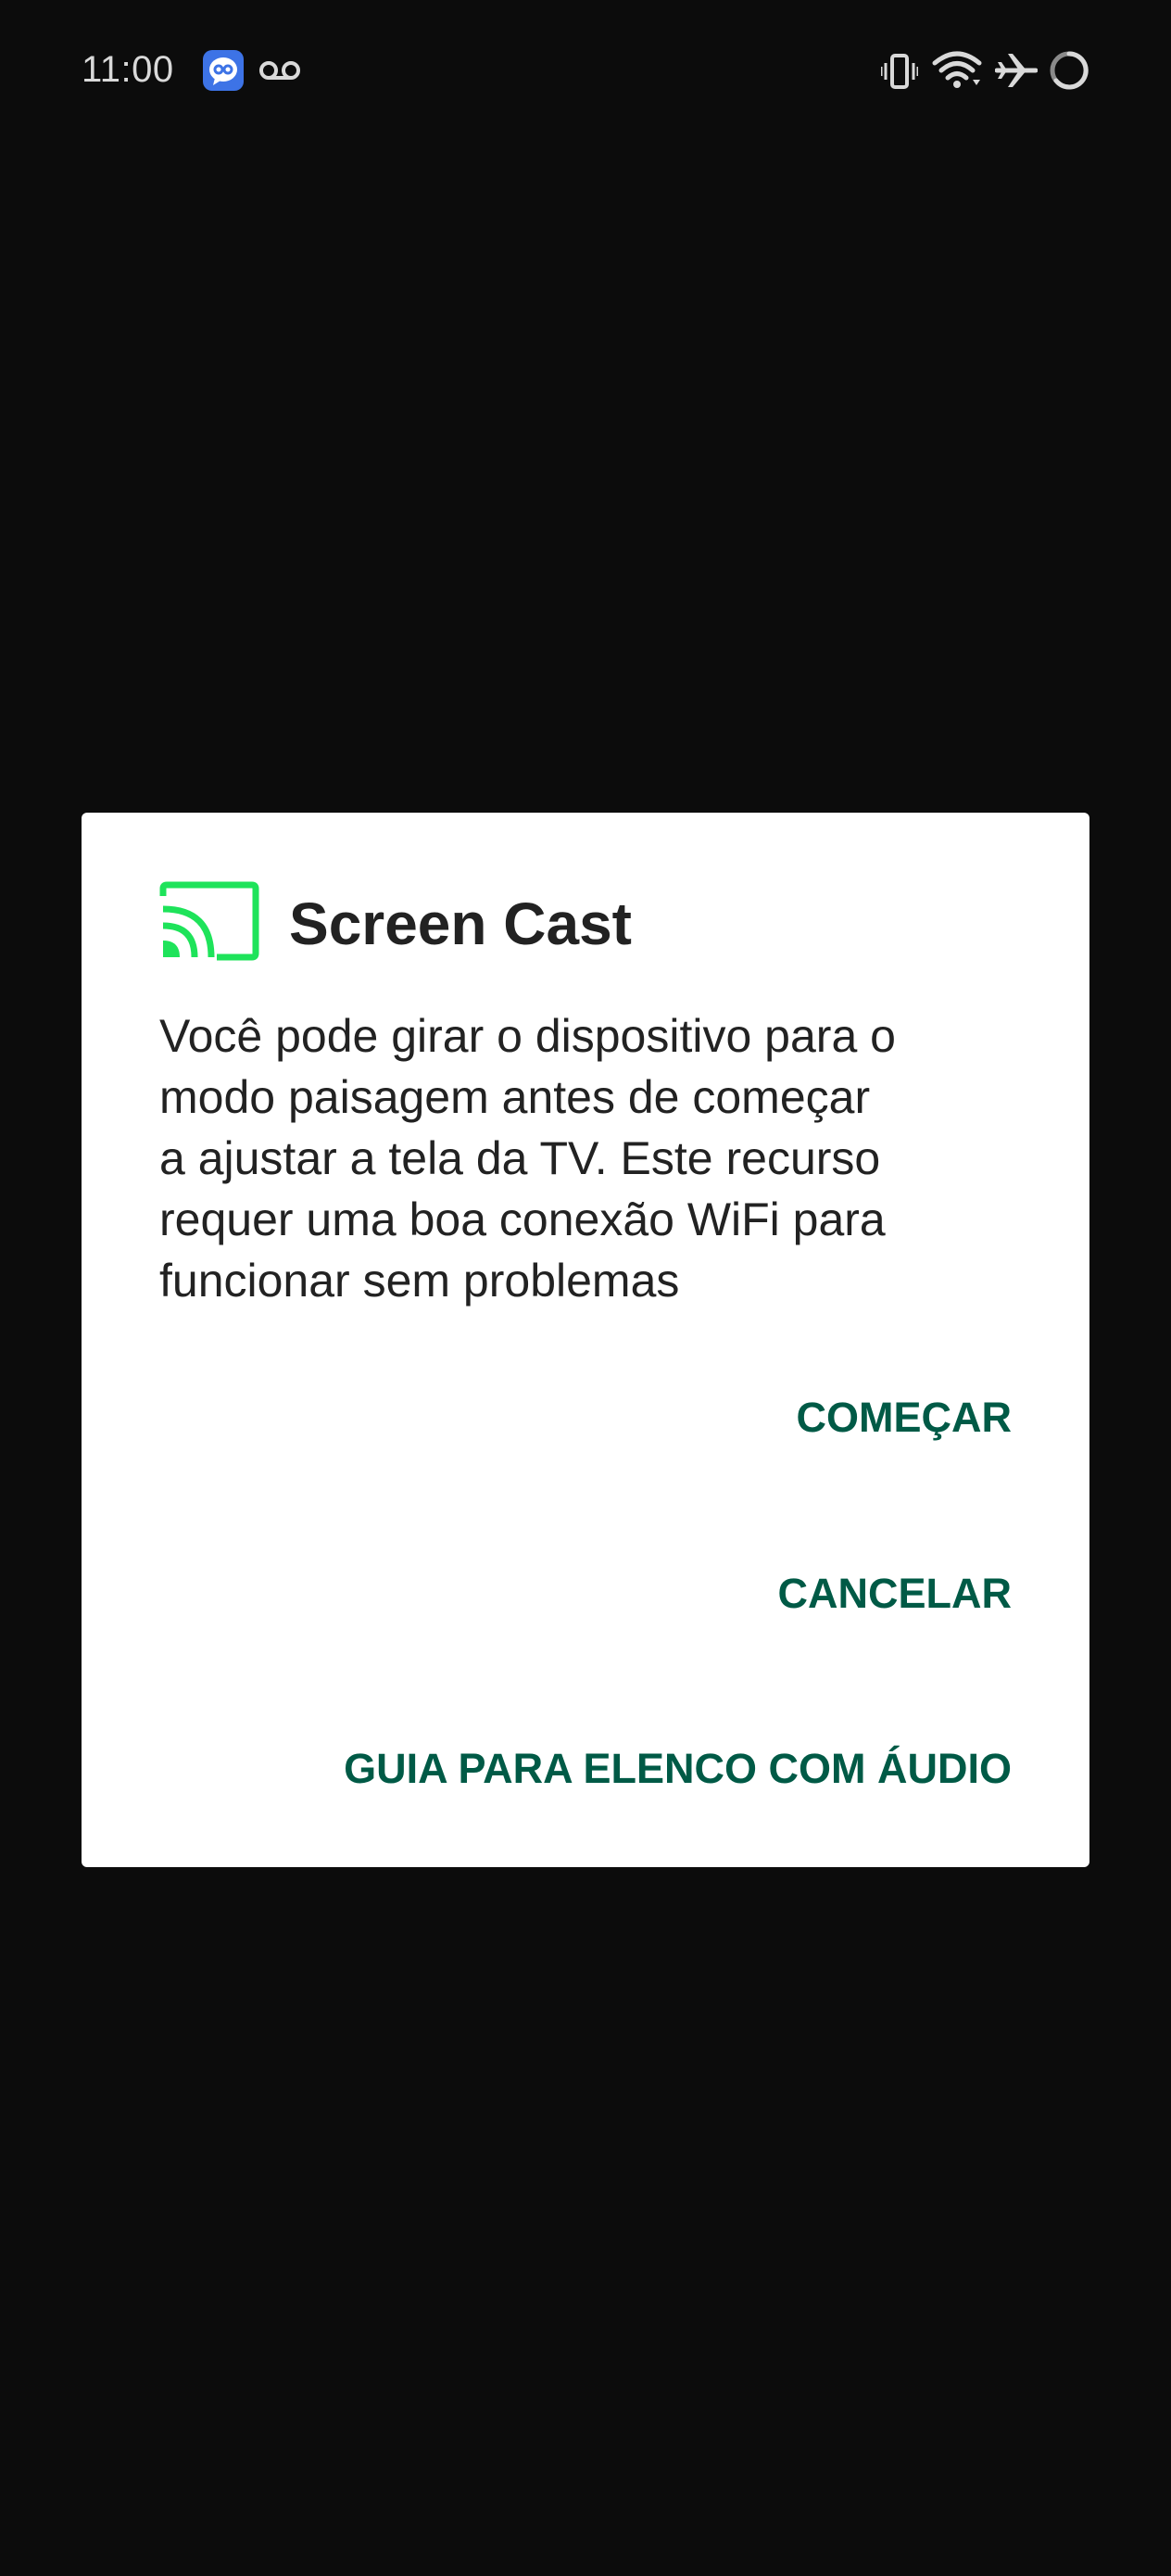 Image resolution: width=1171 pixels, height=2576 pixels. I want to click on messenger-app-icon, so click(224, 70).